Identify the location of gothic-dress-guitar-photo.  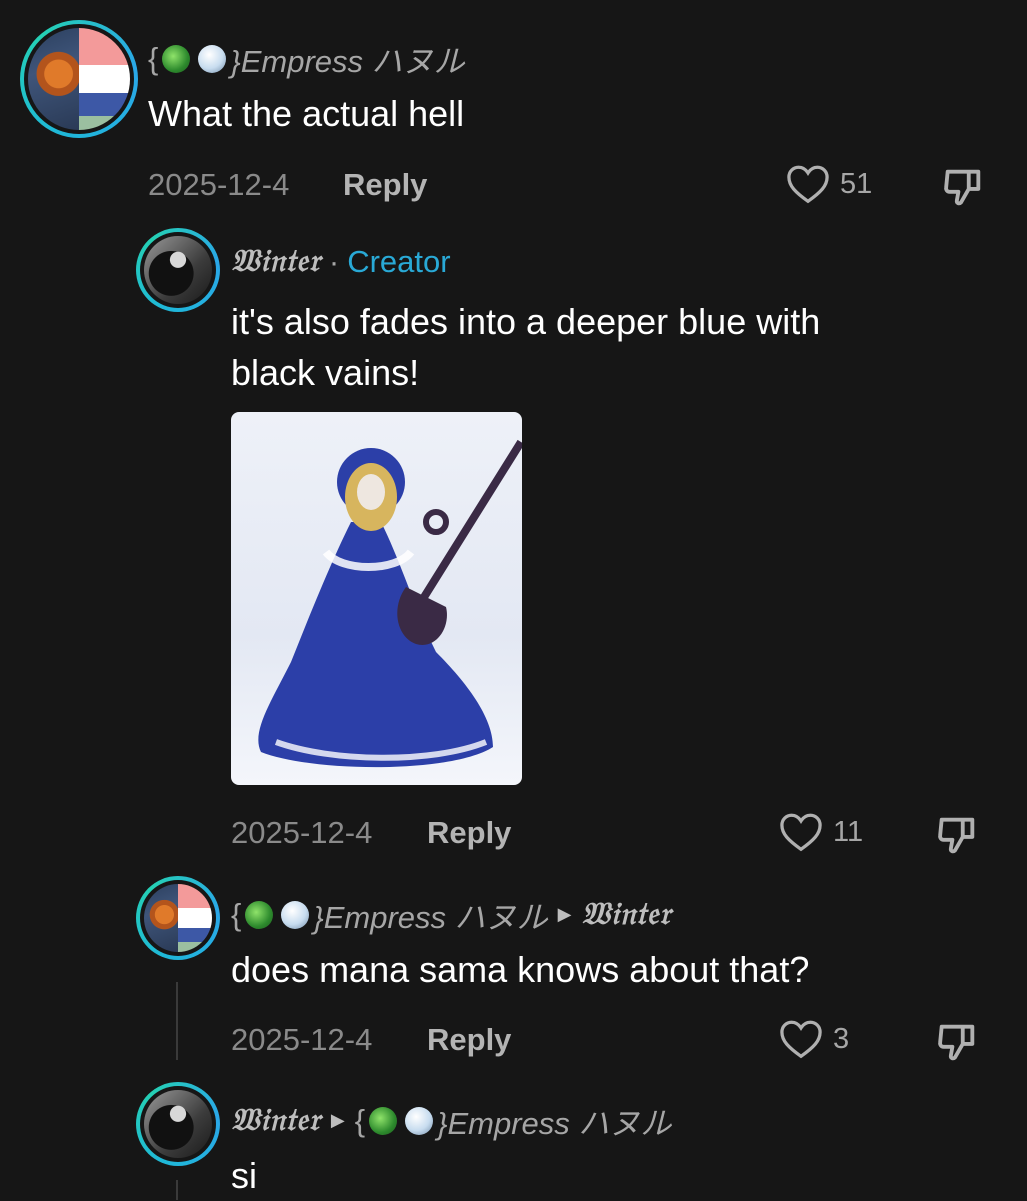
(390, 603).